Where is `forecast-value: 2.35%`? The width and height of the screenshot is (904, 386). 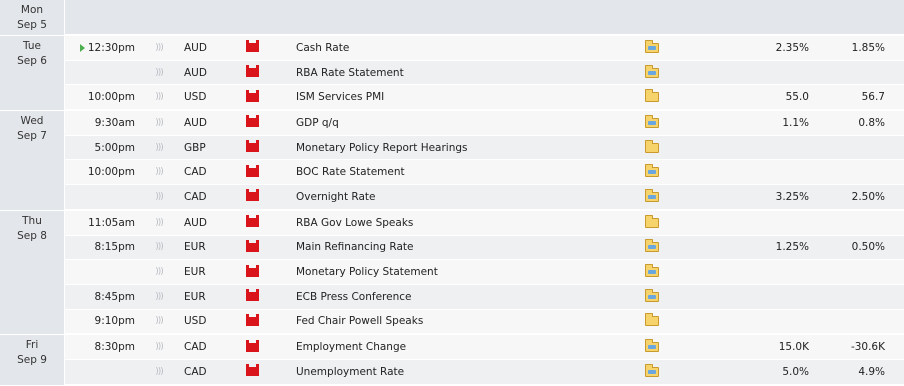
forecast-value: 2.35% is located at coordinates (792, 47).